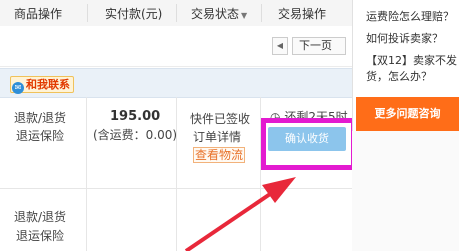  I want to click on help-question-link-cont: 货，怎么办？, so click(399, 76).